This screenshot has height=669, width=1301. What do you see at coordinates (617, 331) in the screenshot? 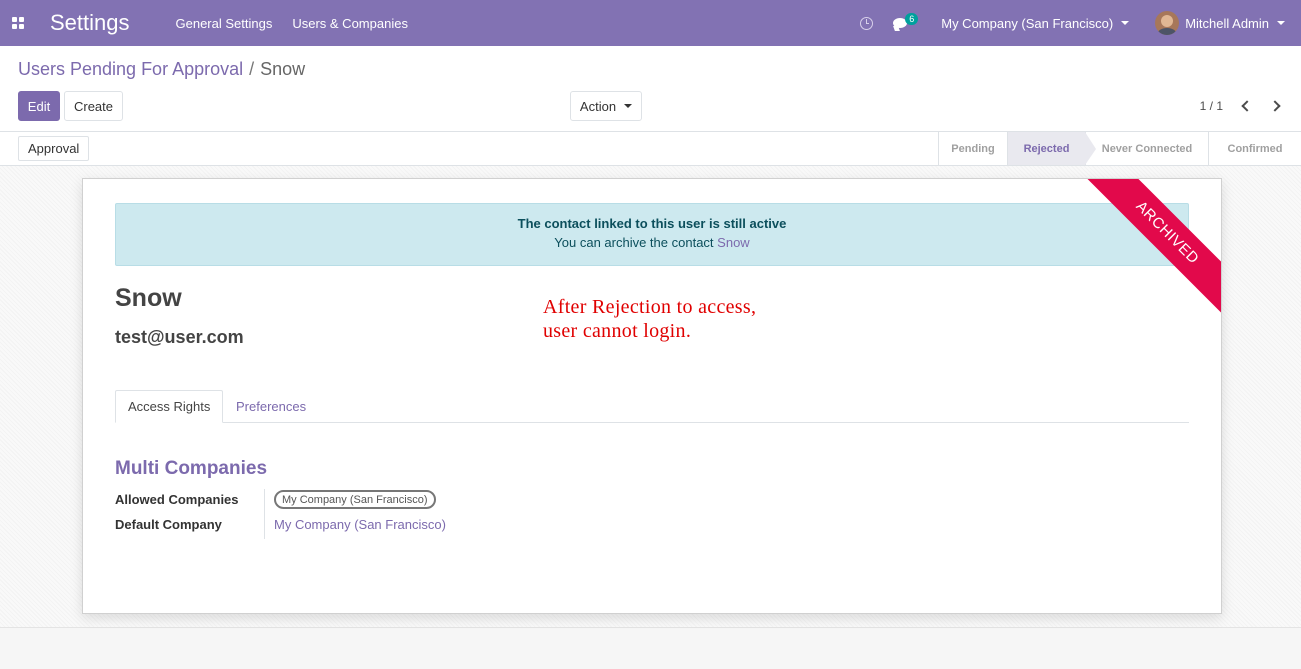
I see `annotation-line-2: user cannot login.` at bounding box center [617, 331].